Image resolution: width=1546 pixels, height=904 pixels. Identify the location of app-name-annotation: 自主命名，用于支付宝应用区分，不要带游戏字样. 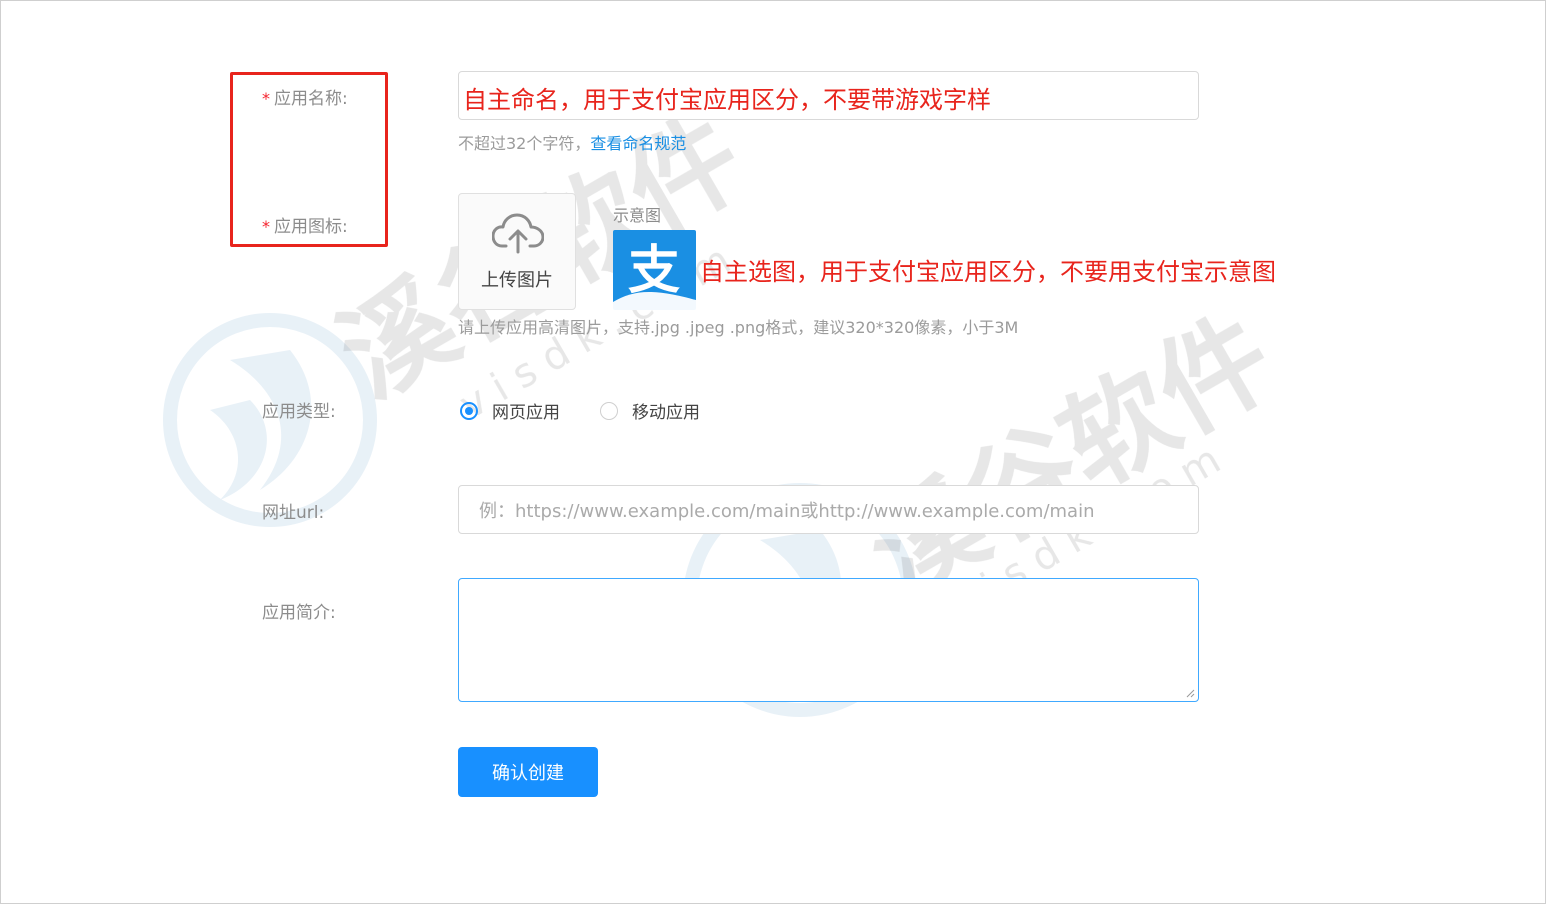
(727, 100).